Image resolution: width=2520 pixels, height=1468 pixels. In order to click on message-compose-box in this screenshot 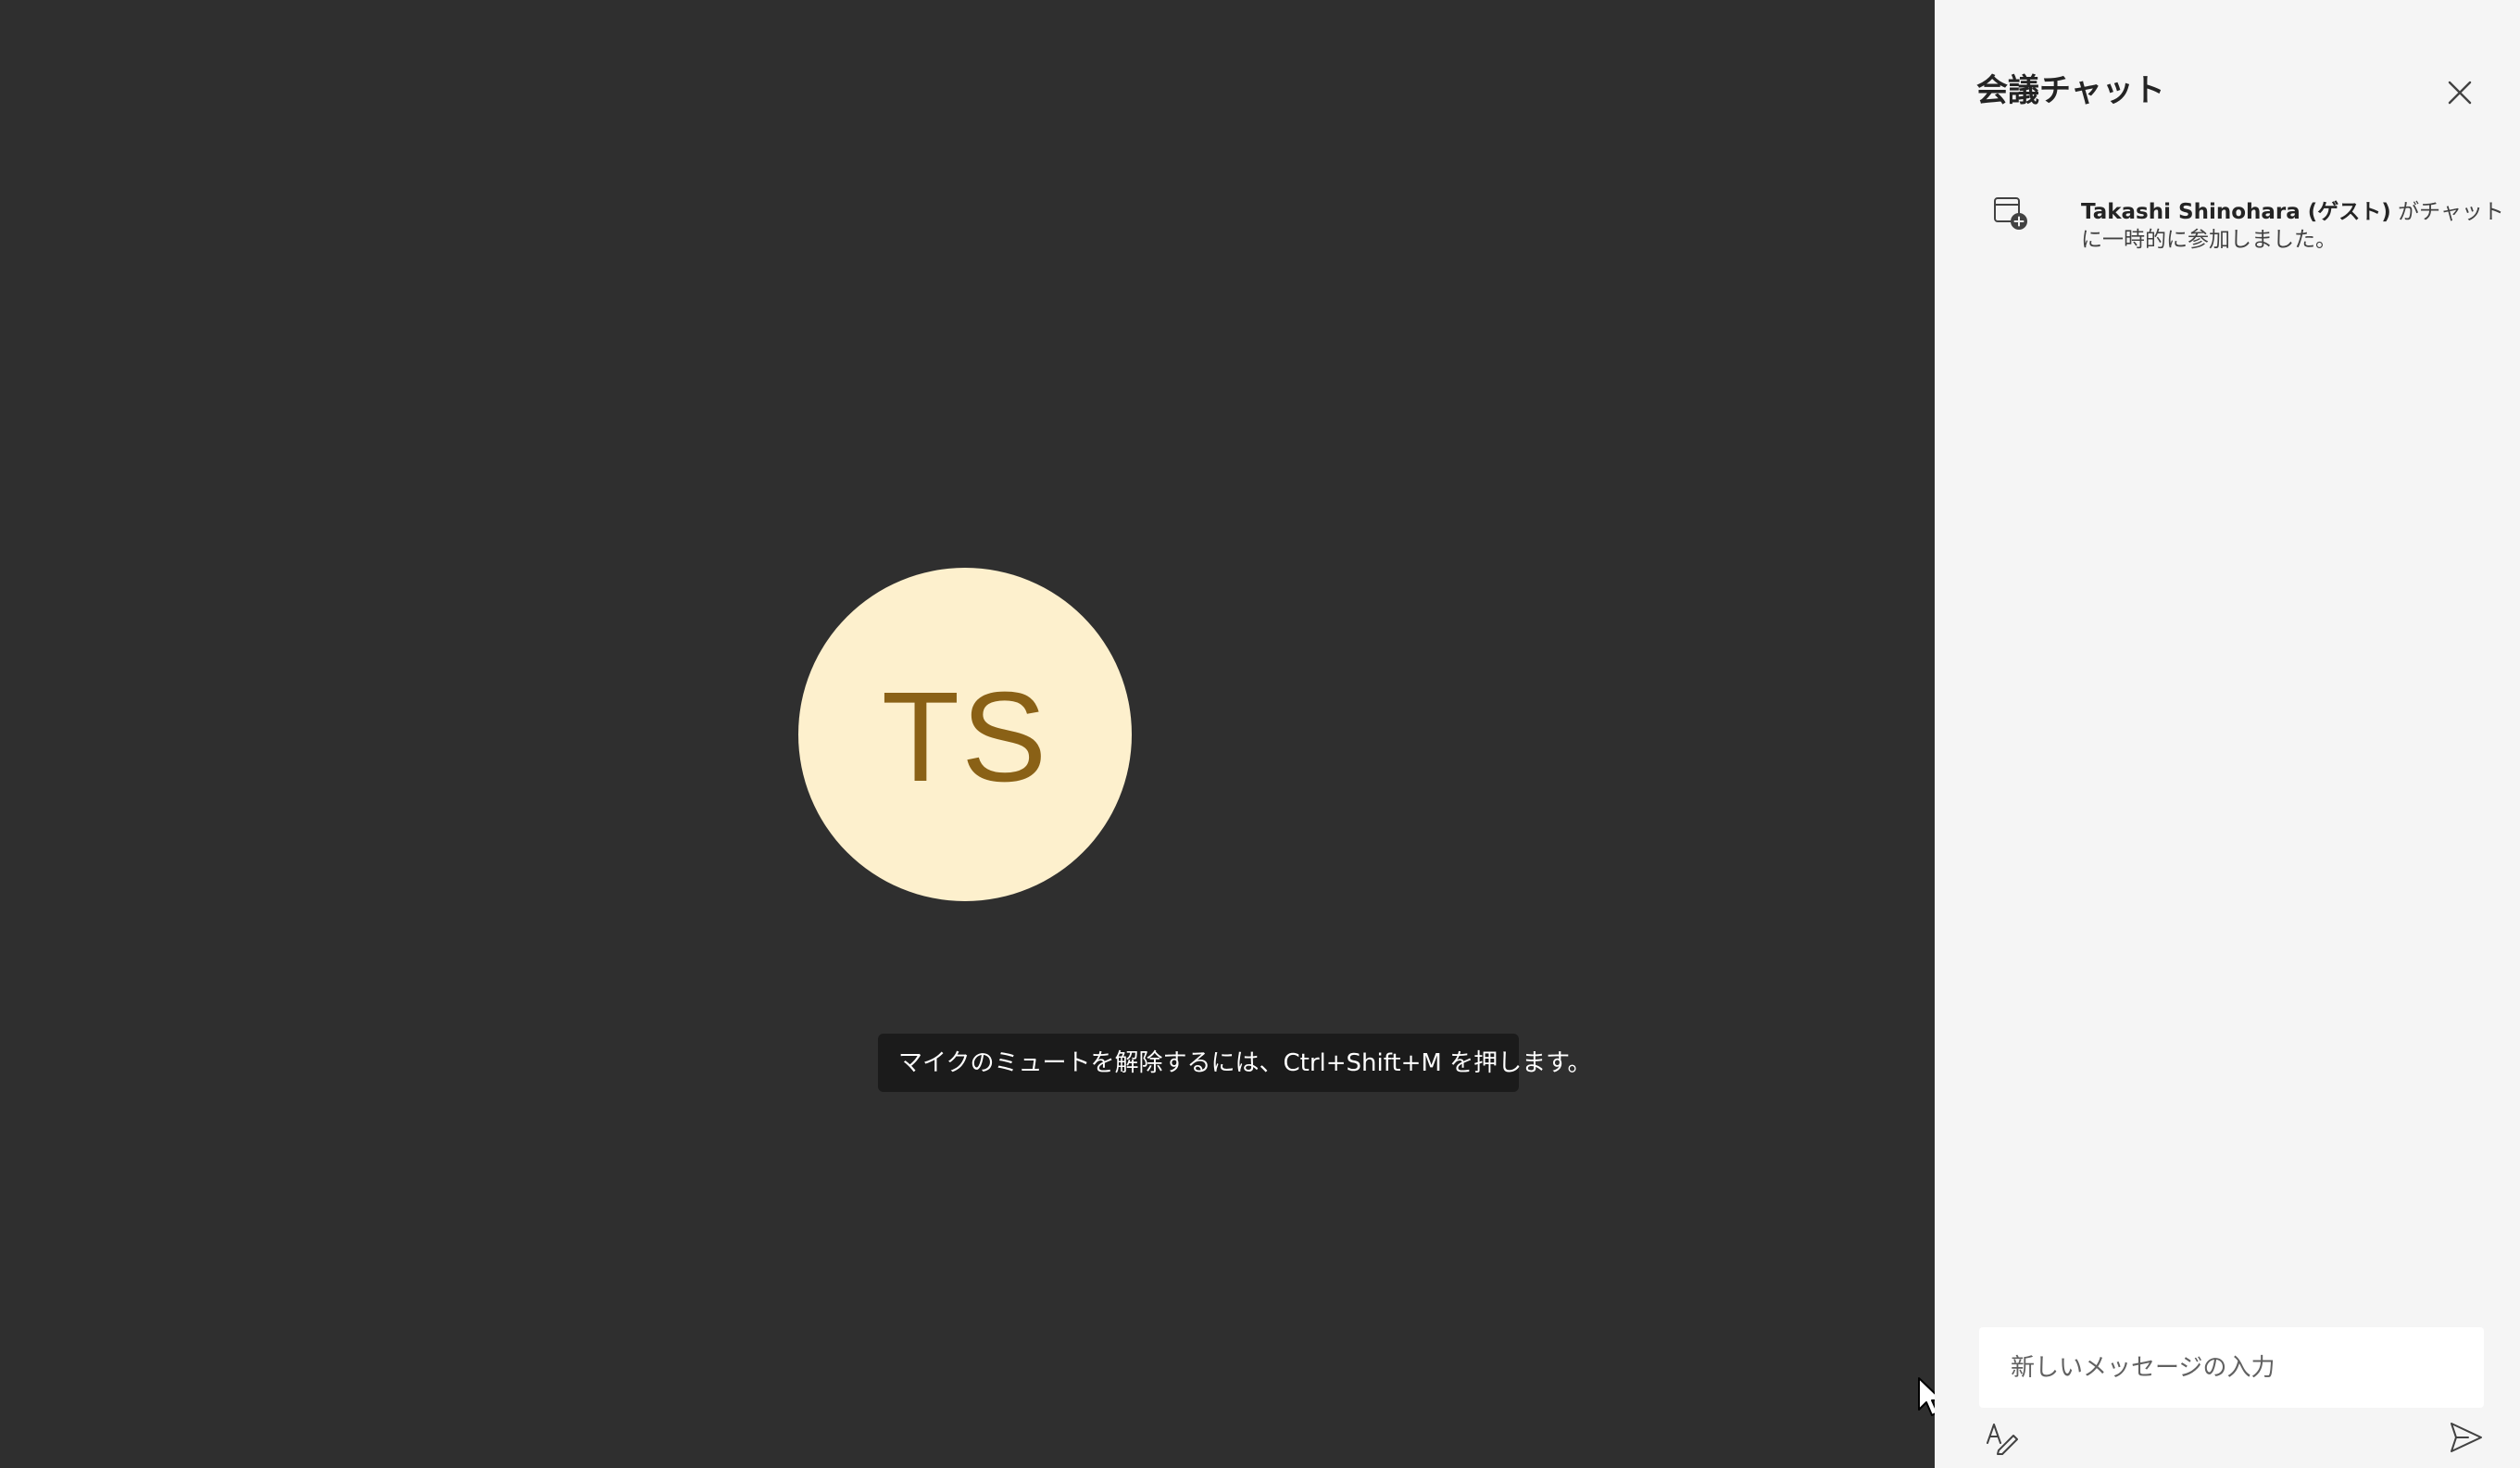, I will do `click(2231, 1368)`.